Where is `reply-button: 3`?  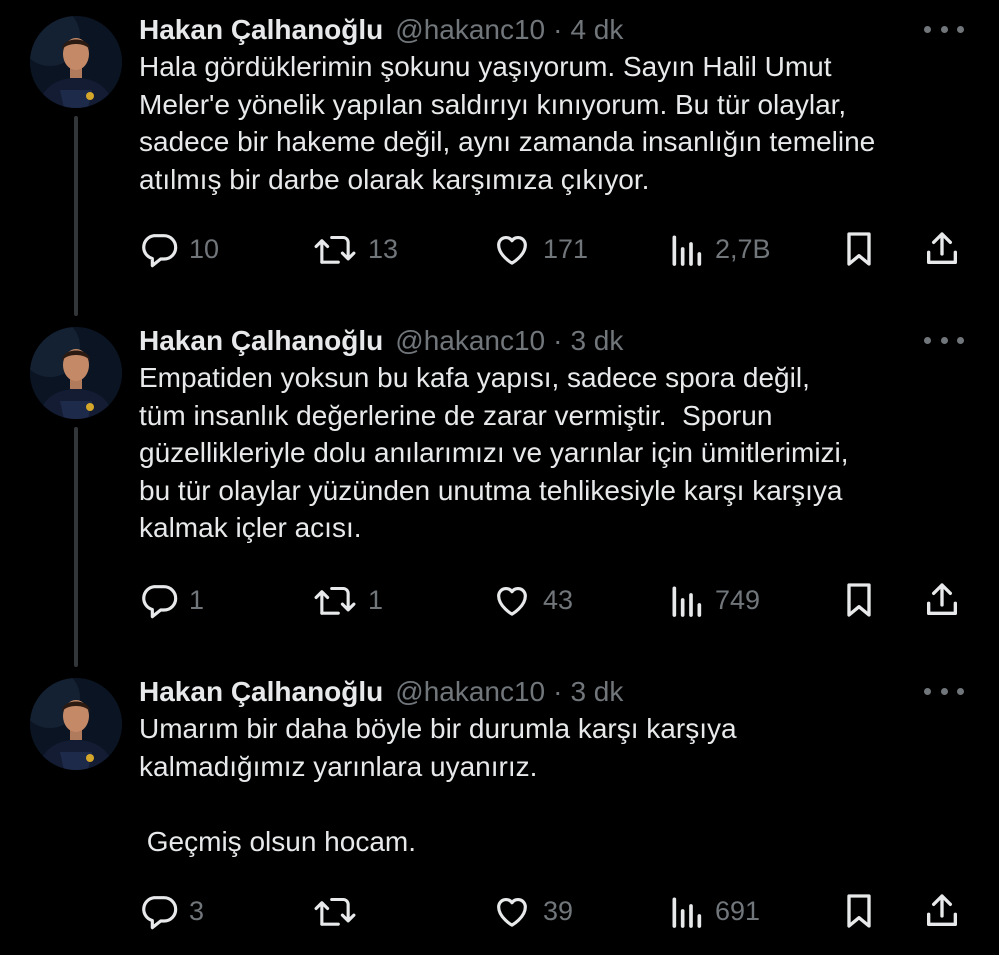 reply-button: 3 is located at coordinates (171, 911).